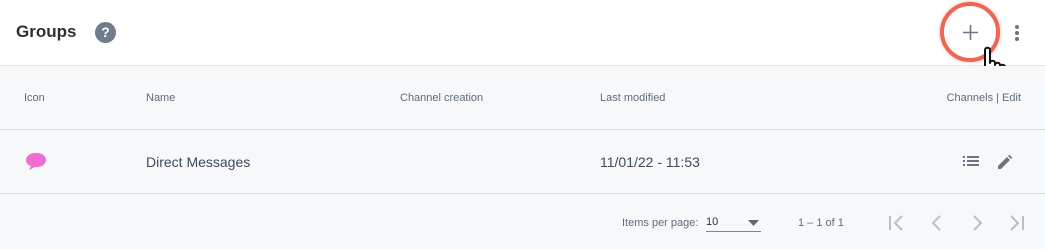  What do you see at coordinates (198, 162) in the screenshot?
I see `group-name: Direct Messages` at bounding box center [198, 162].